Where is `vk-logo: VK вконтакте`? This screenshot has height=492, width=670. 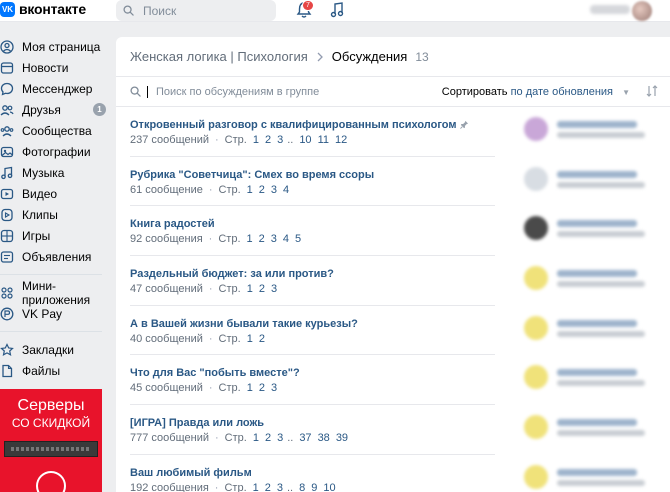 vk-logo: VK вконтакте is located at coordinates (43, 9).